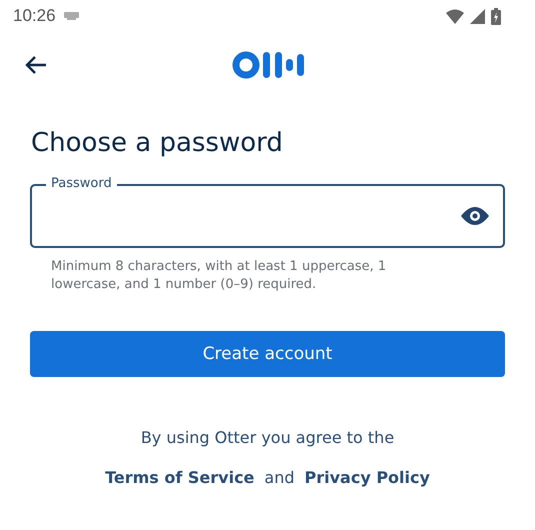  I want to click on agreement-text: By using Otter you agree to the, so click(268, 438).